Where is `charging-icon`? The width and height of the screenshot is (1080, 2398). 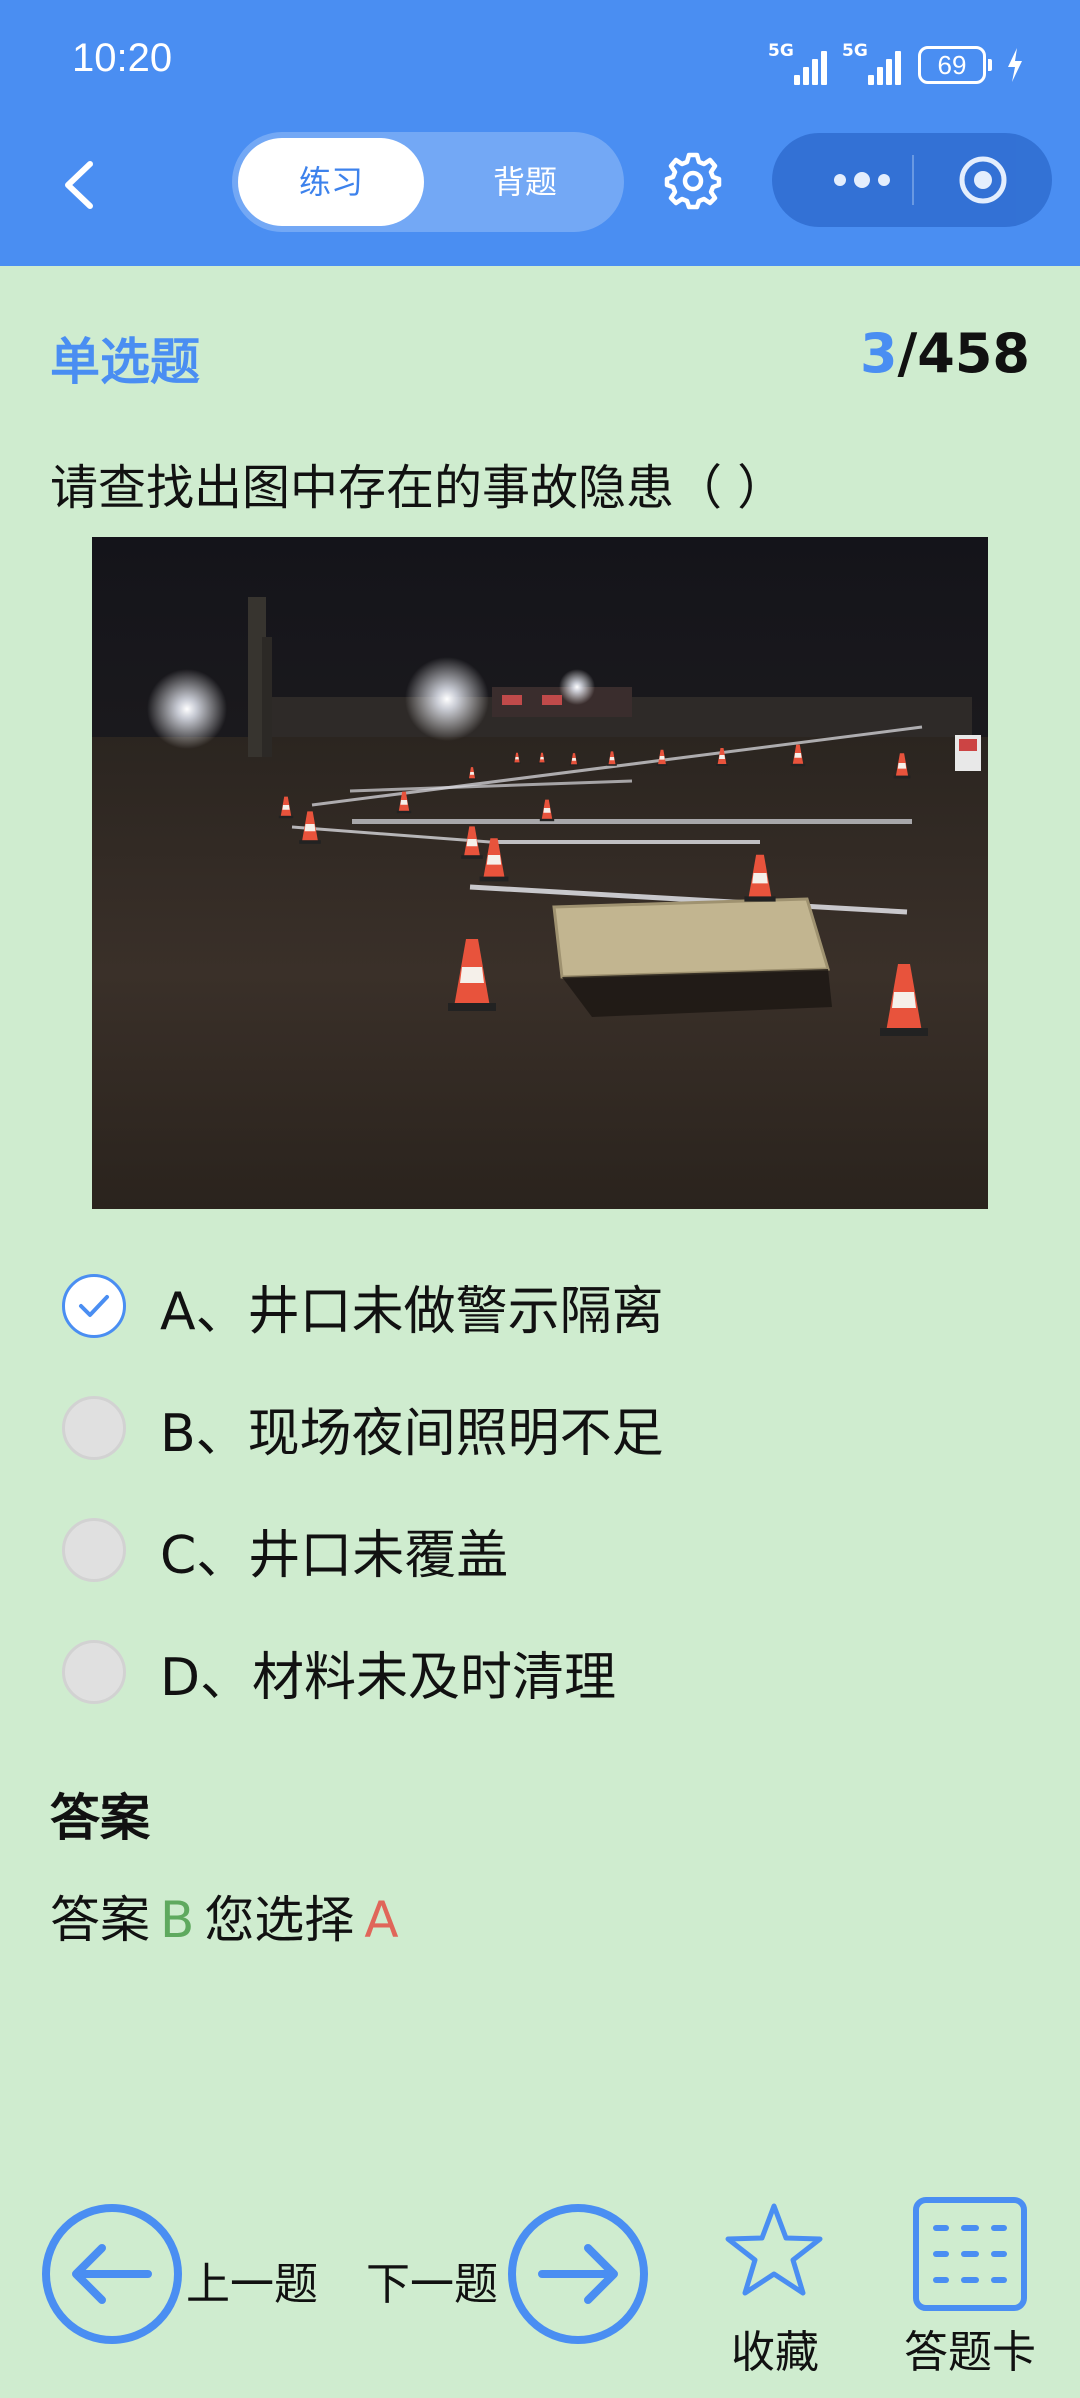
charging-icon is located at coordinates (1015, 65).